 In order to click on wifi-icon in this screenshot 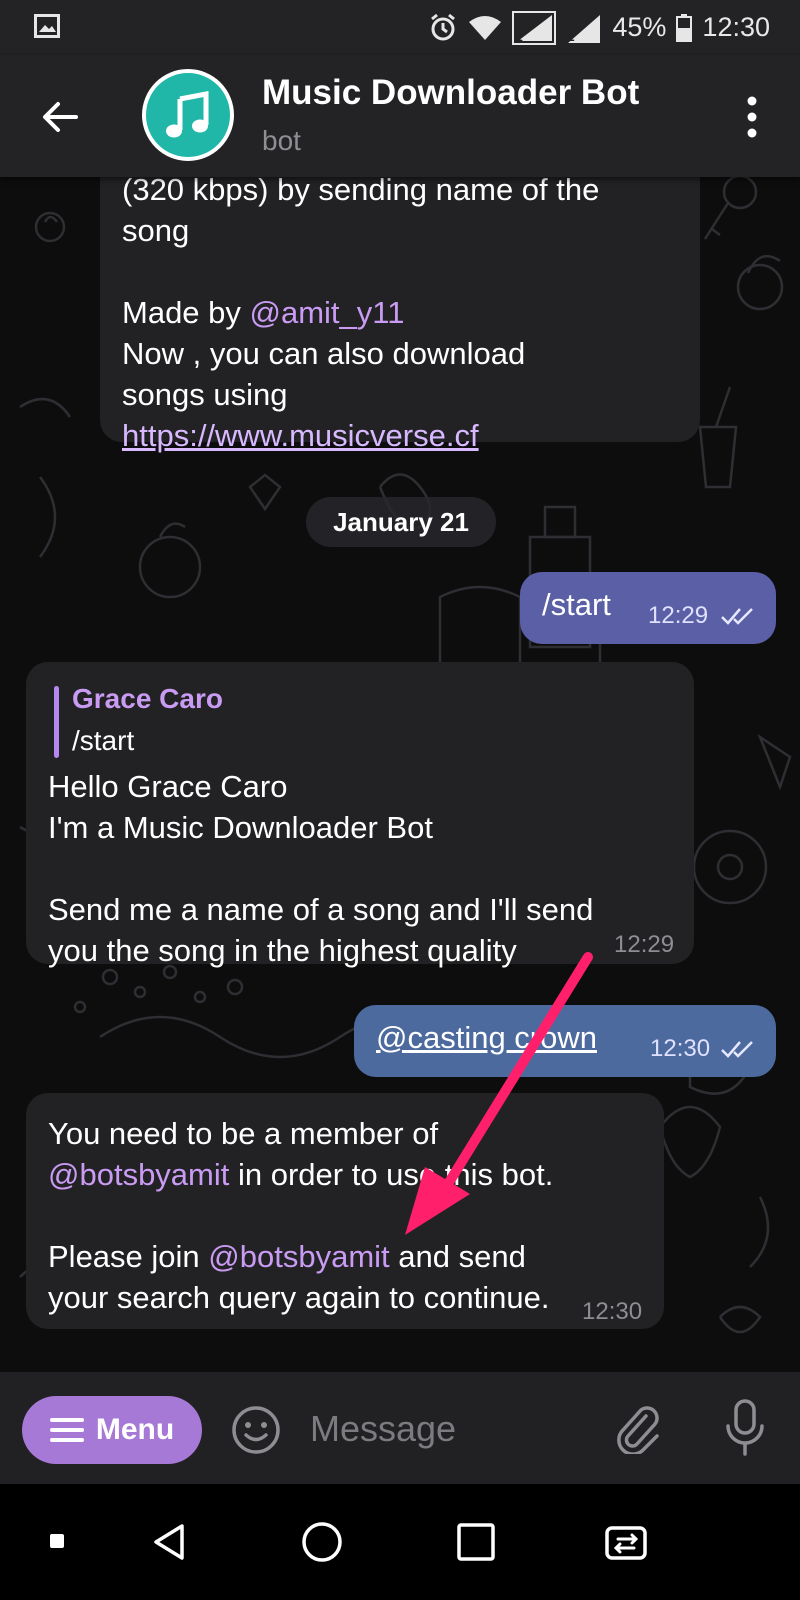, I will do `click(485, 27)`.